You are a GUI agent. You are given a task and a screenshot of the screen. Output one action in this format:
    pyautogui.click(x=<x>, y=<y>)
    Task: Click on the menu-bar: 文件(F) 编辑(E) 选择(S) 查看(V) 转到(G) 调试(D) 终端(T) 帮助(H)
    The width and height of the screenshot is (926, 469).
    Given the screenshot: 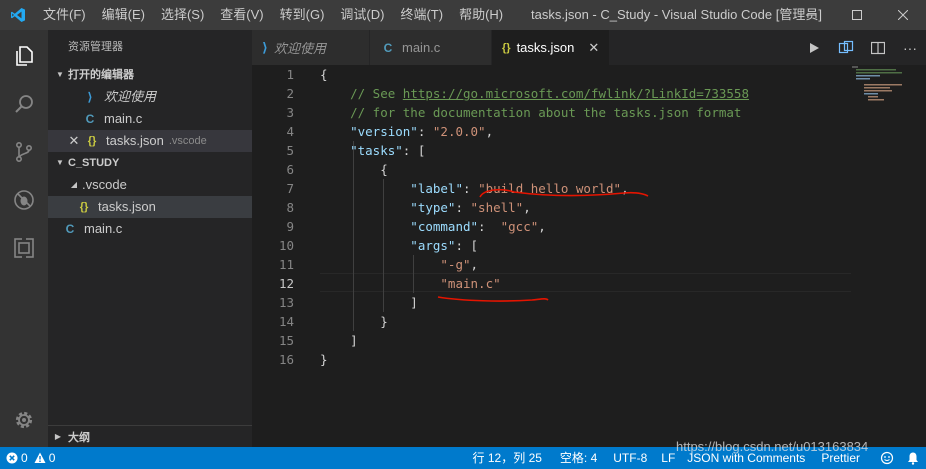 What is the action you would take?
    pyautogui.click(x=273, y=15)
    